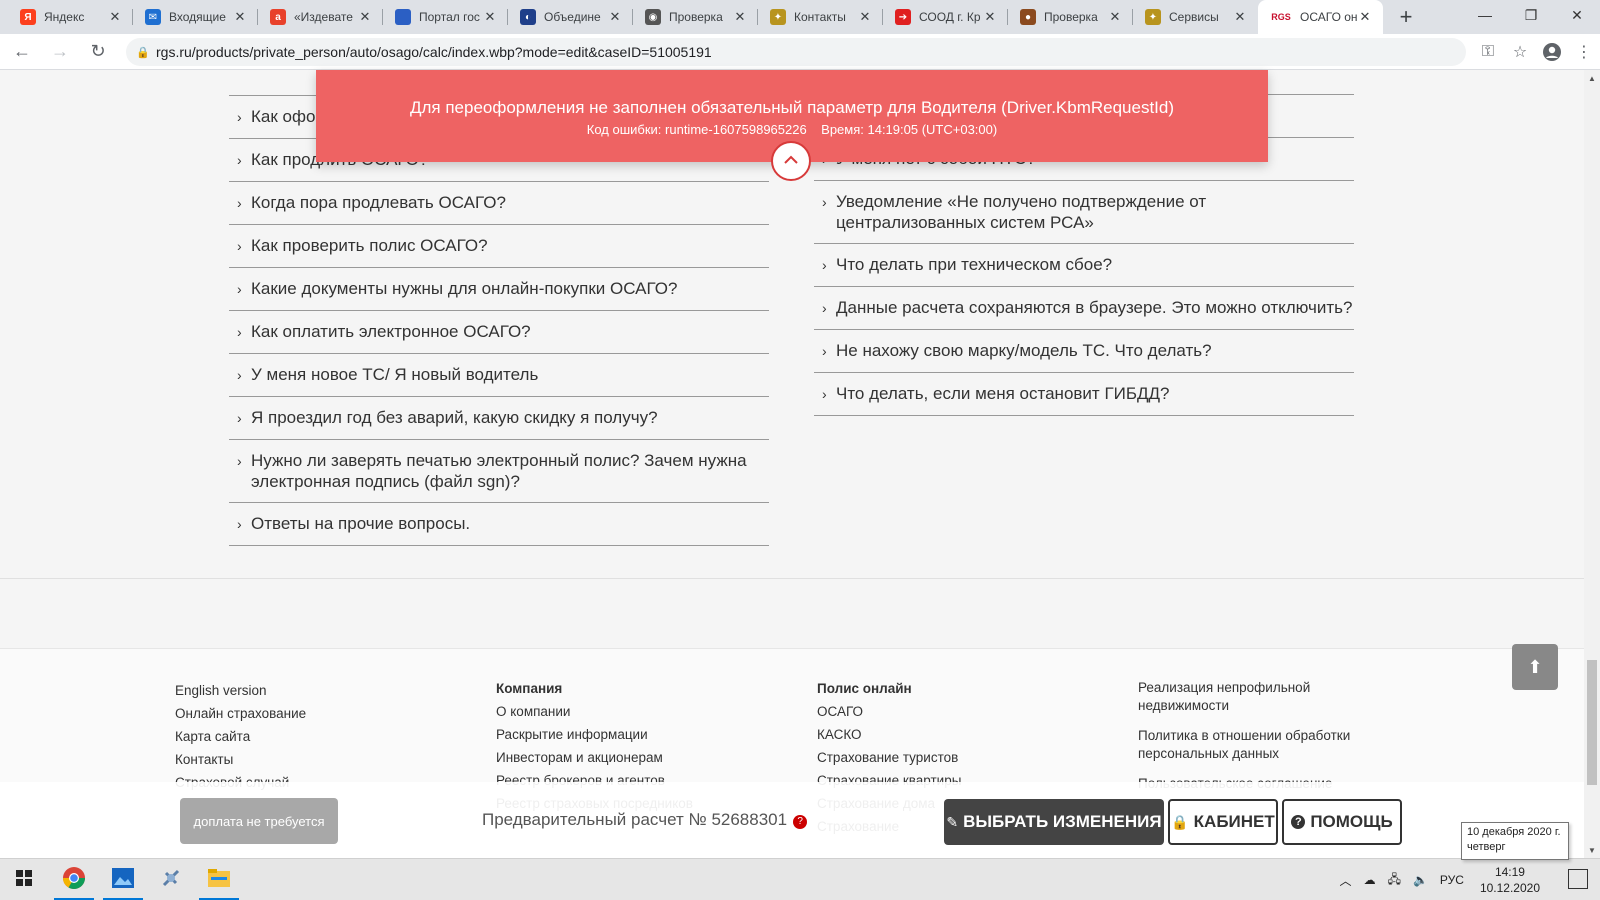 This screenshot has height=900, width=1600. What do you see at coordinates (695, 17) in the screenshot?
I see `browser-tab: ◉ Проверка ✕` at bounding box center [695, 17].